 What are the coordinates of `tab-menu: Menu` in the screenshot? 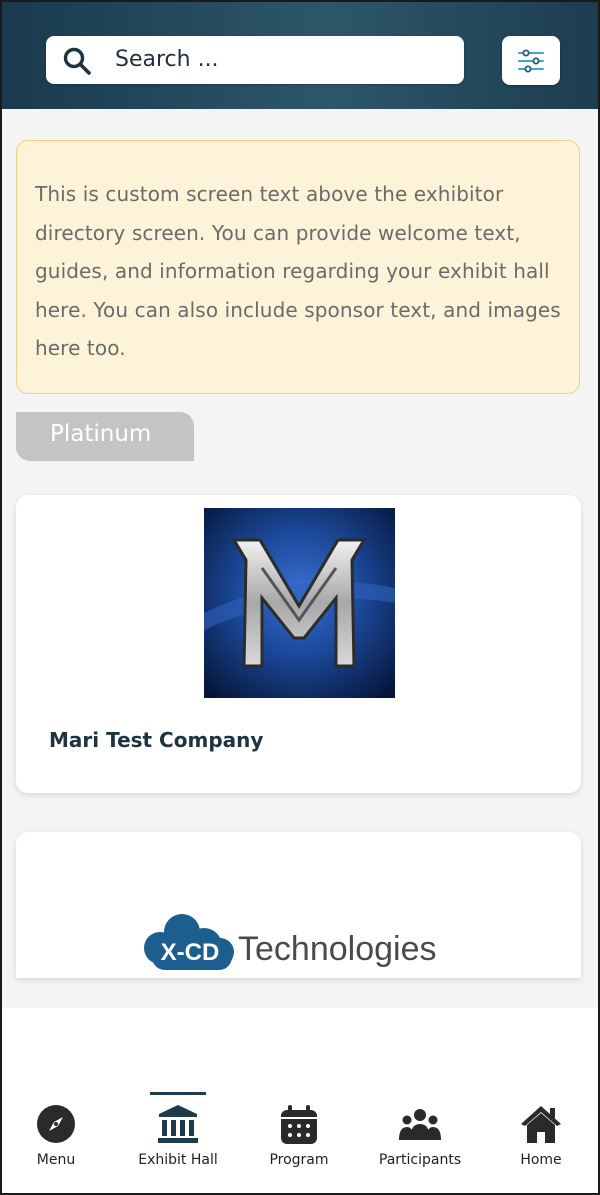 It's located at (56, 1136).